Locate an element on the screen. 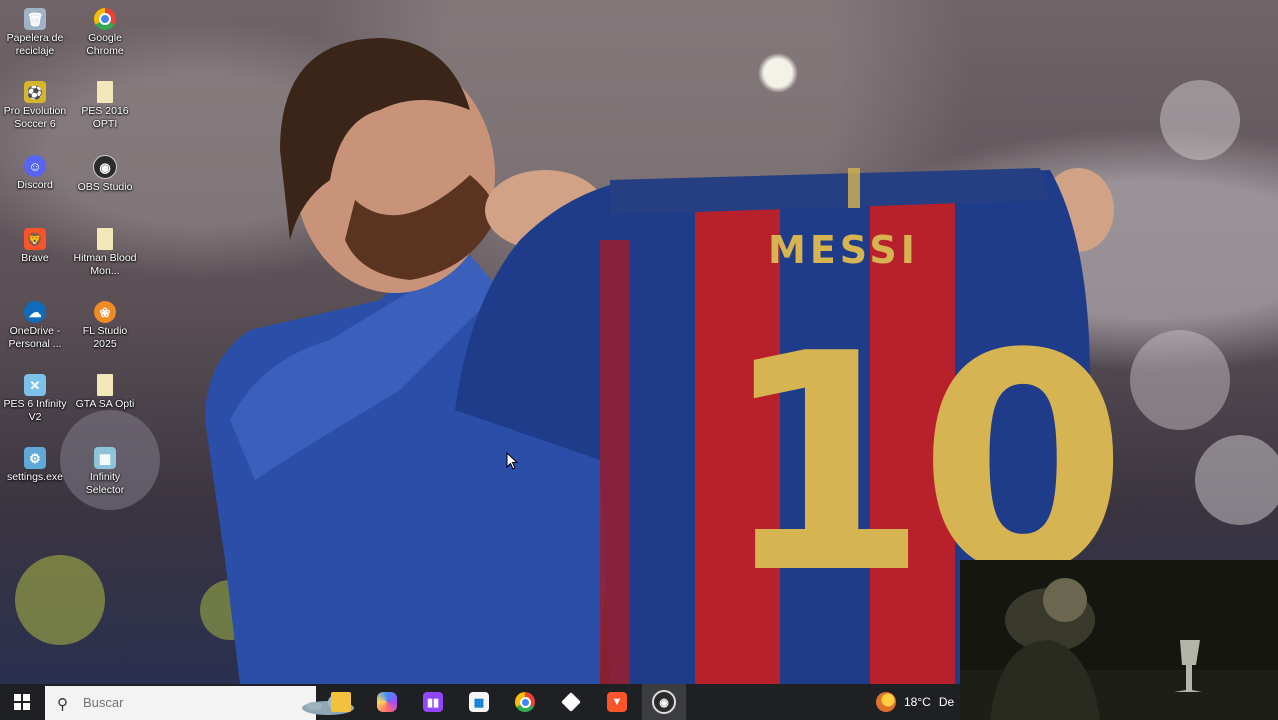 The image size is (1278, 720). desktop-icon-pes2016-opti: PES 2016 OPTI is located at coordinates (105, 106).